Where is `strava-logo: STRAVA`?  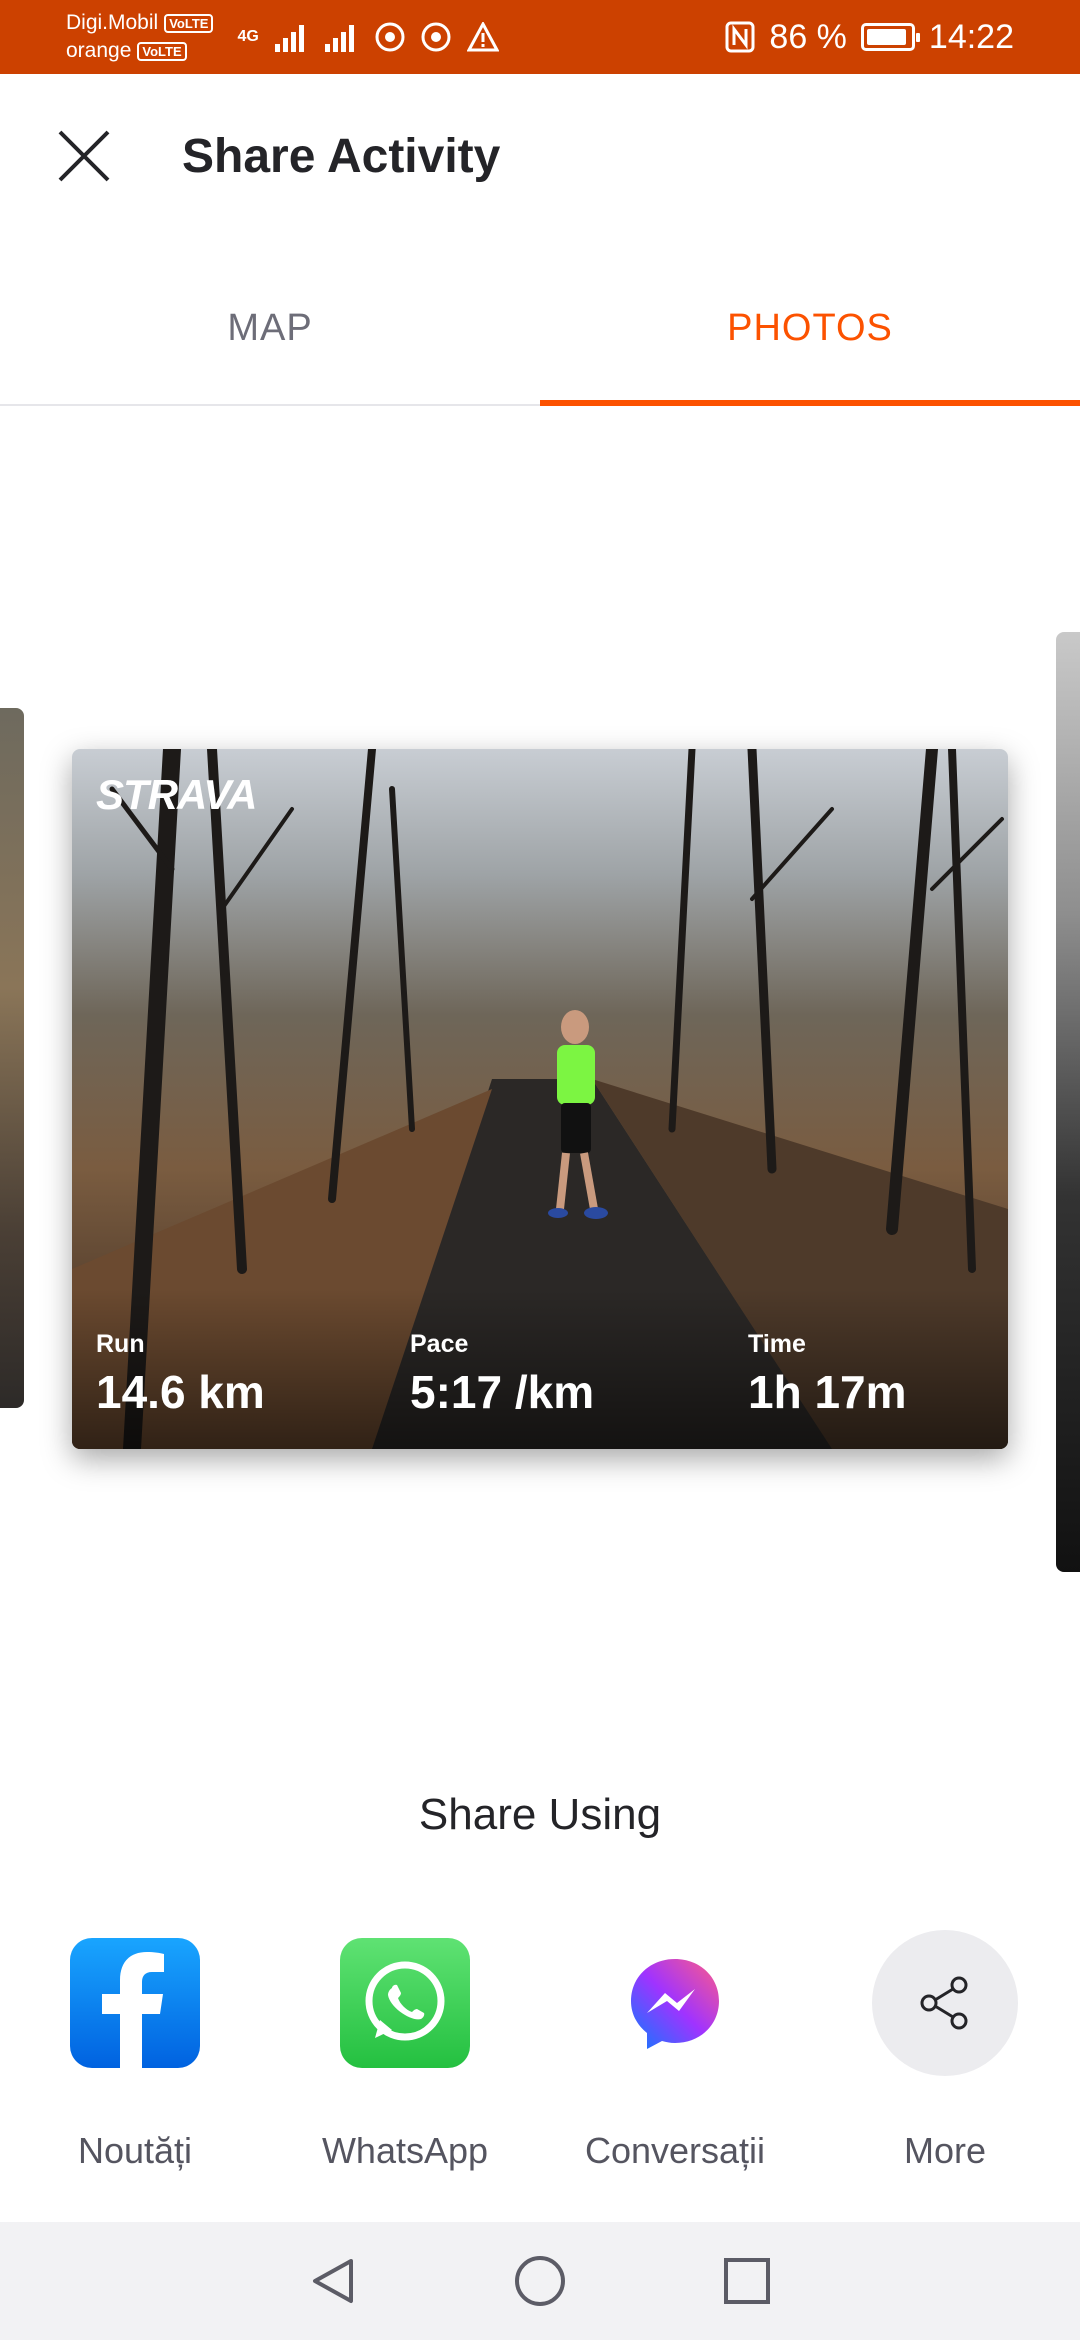 strava-logo: STRAVA is located at coordinates (176, 794).